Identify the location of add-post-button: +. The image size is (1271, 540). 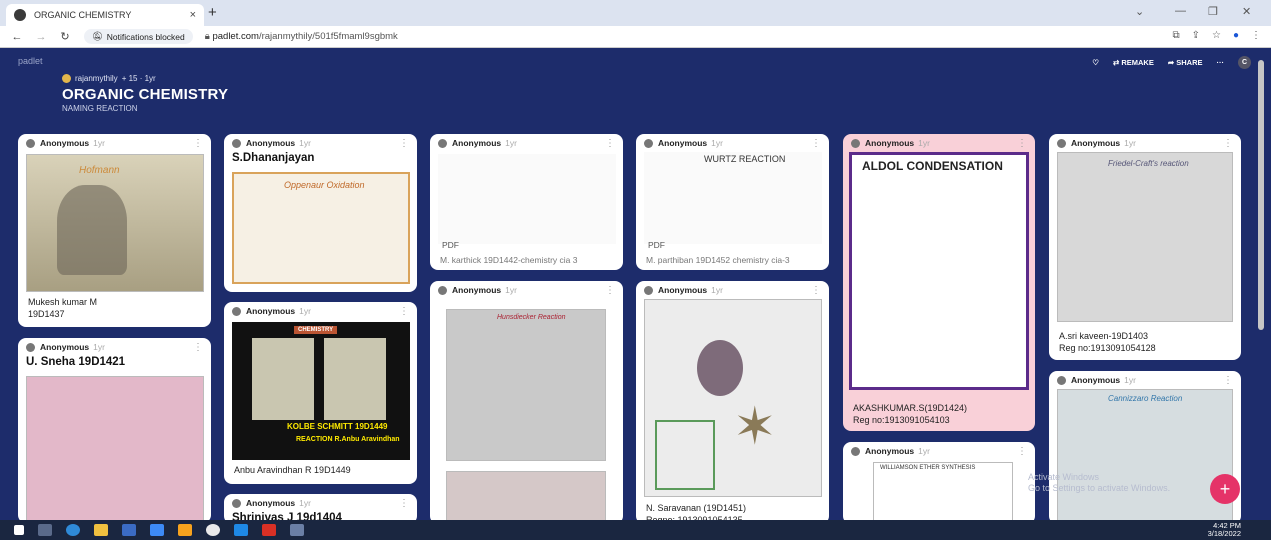
(1225, 489).